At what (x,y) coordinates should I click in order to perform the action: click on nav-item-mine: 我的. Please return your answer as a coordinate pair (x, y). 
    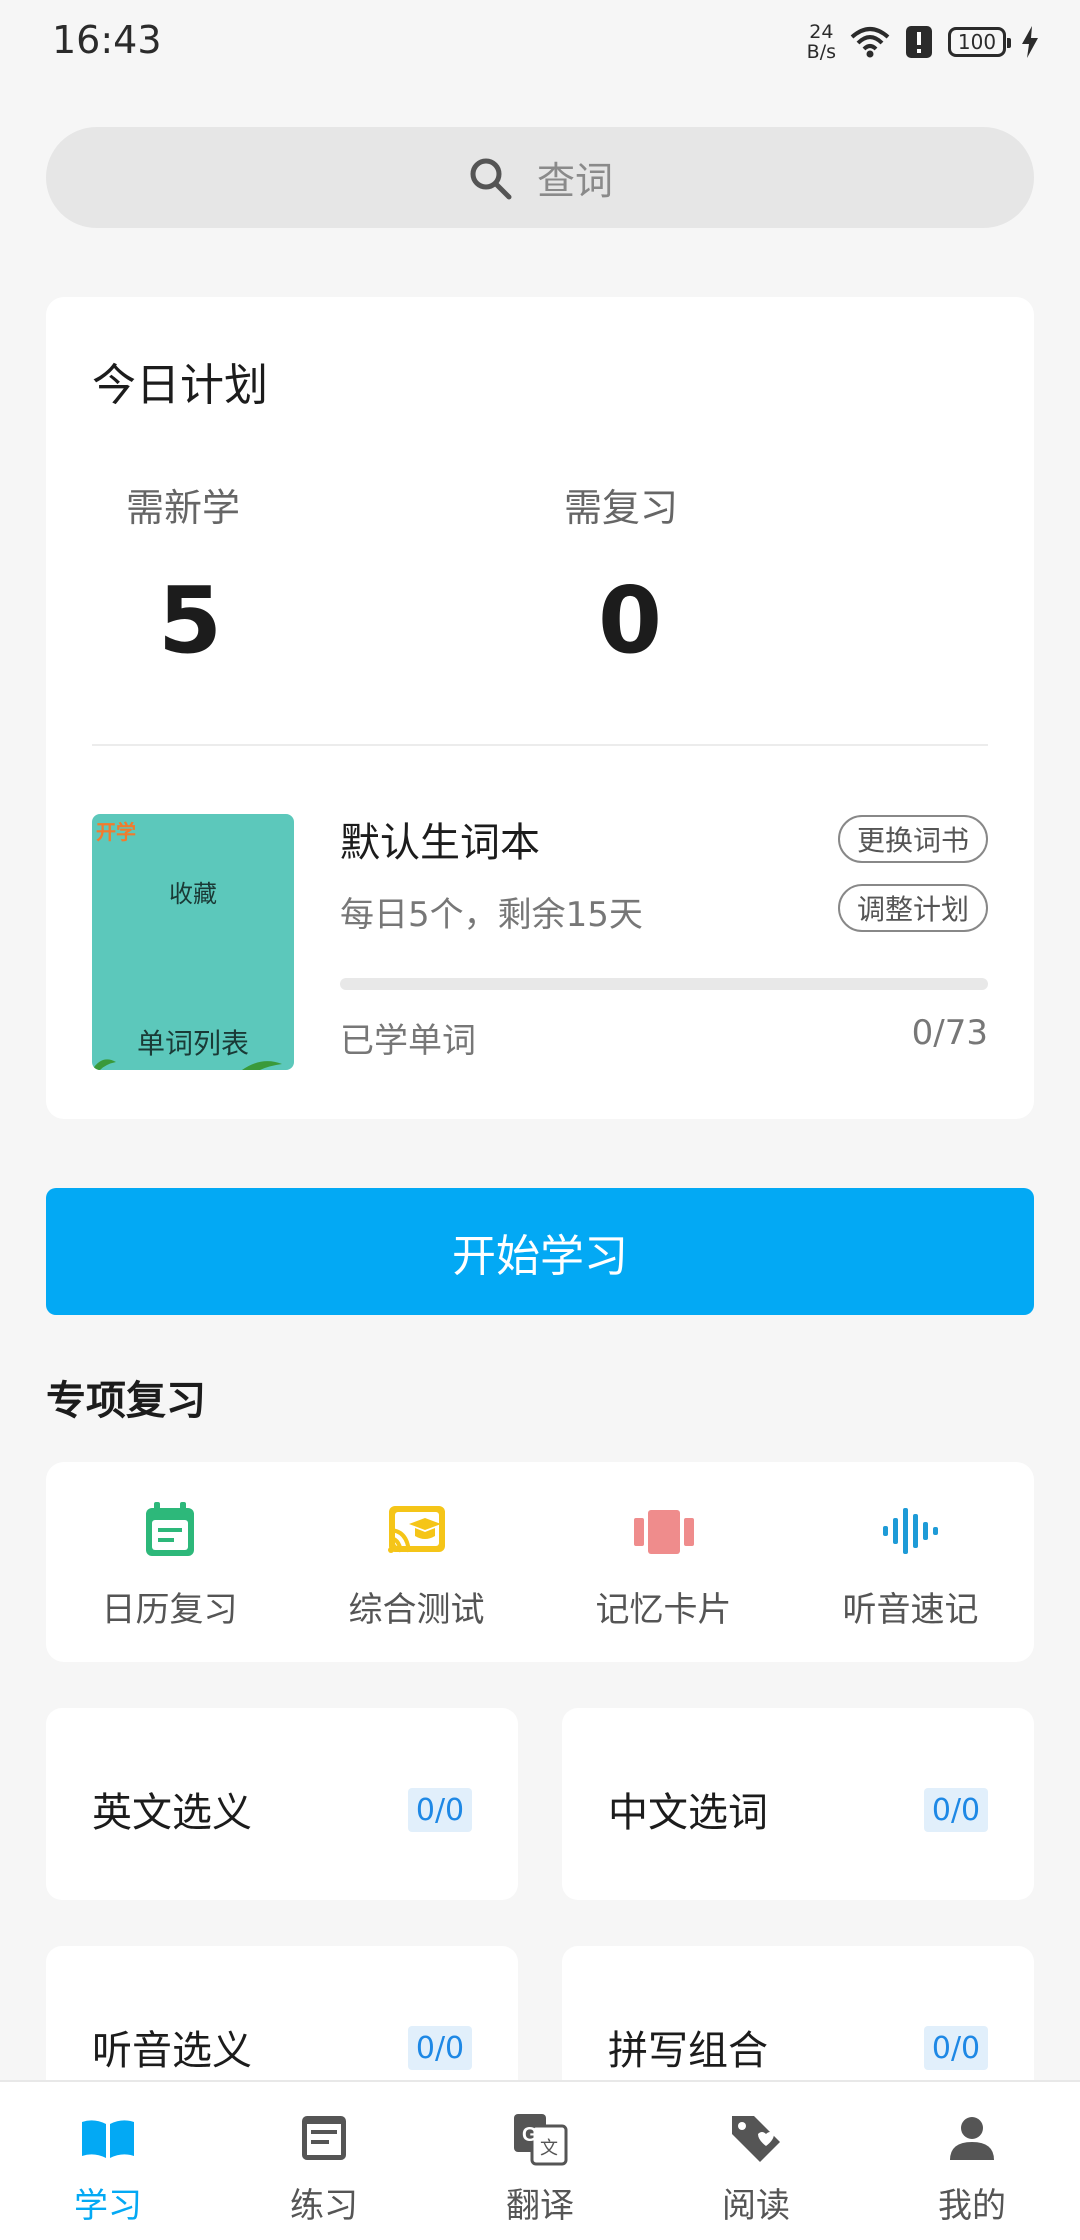
    Looking at the image, I should click on (972, 2161).